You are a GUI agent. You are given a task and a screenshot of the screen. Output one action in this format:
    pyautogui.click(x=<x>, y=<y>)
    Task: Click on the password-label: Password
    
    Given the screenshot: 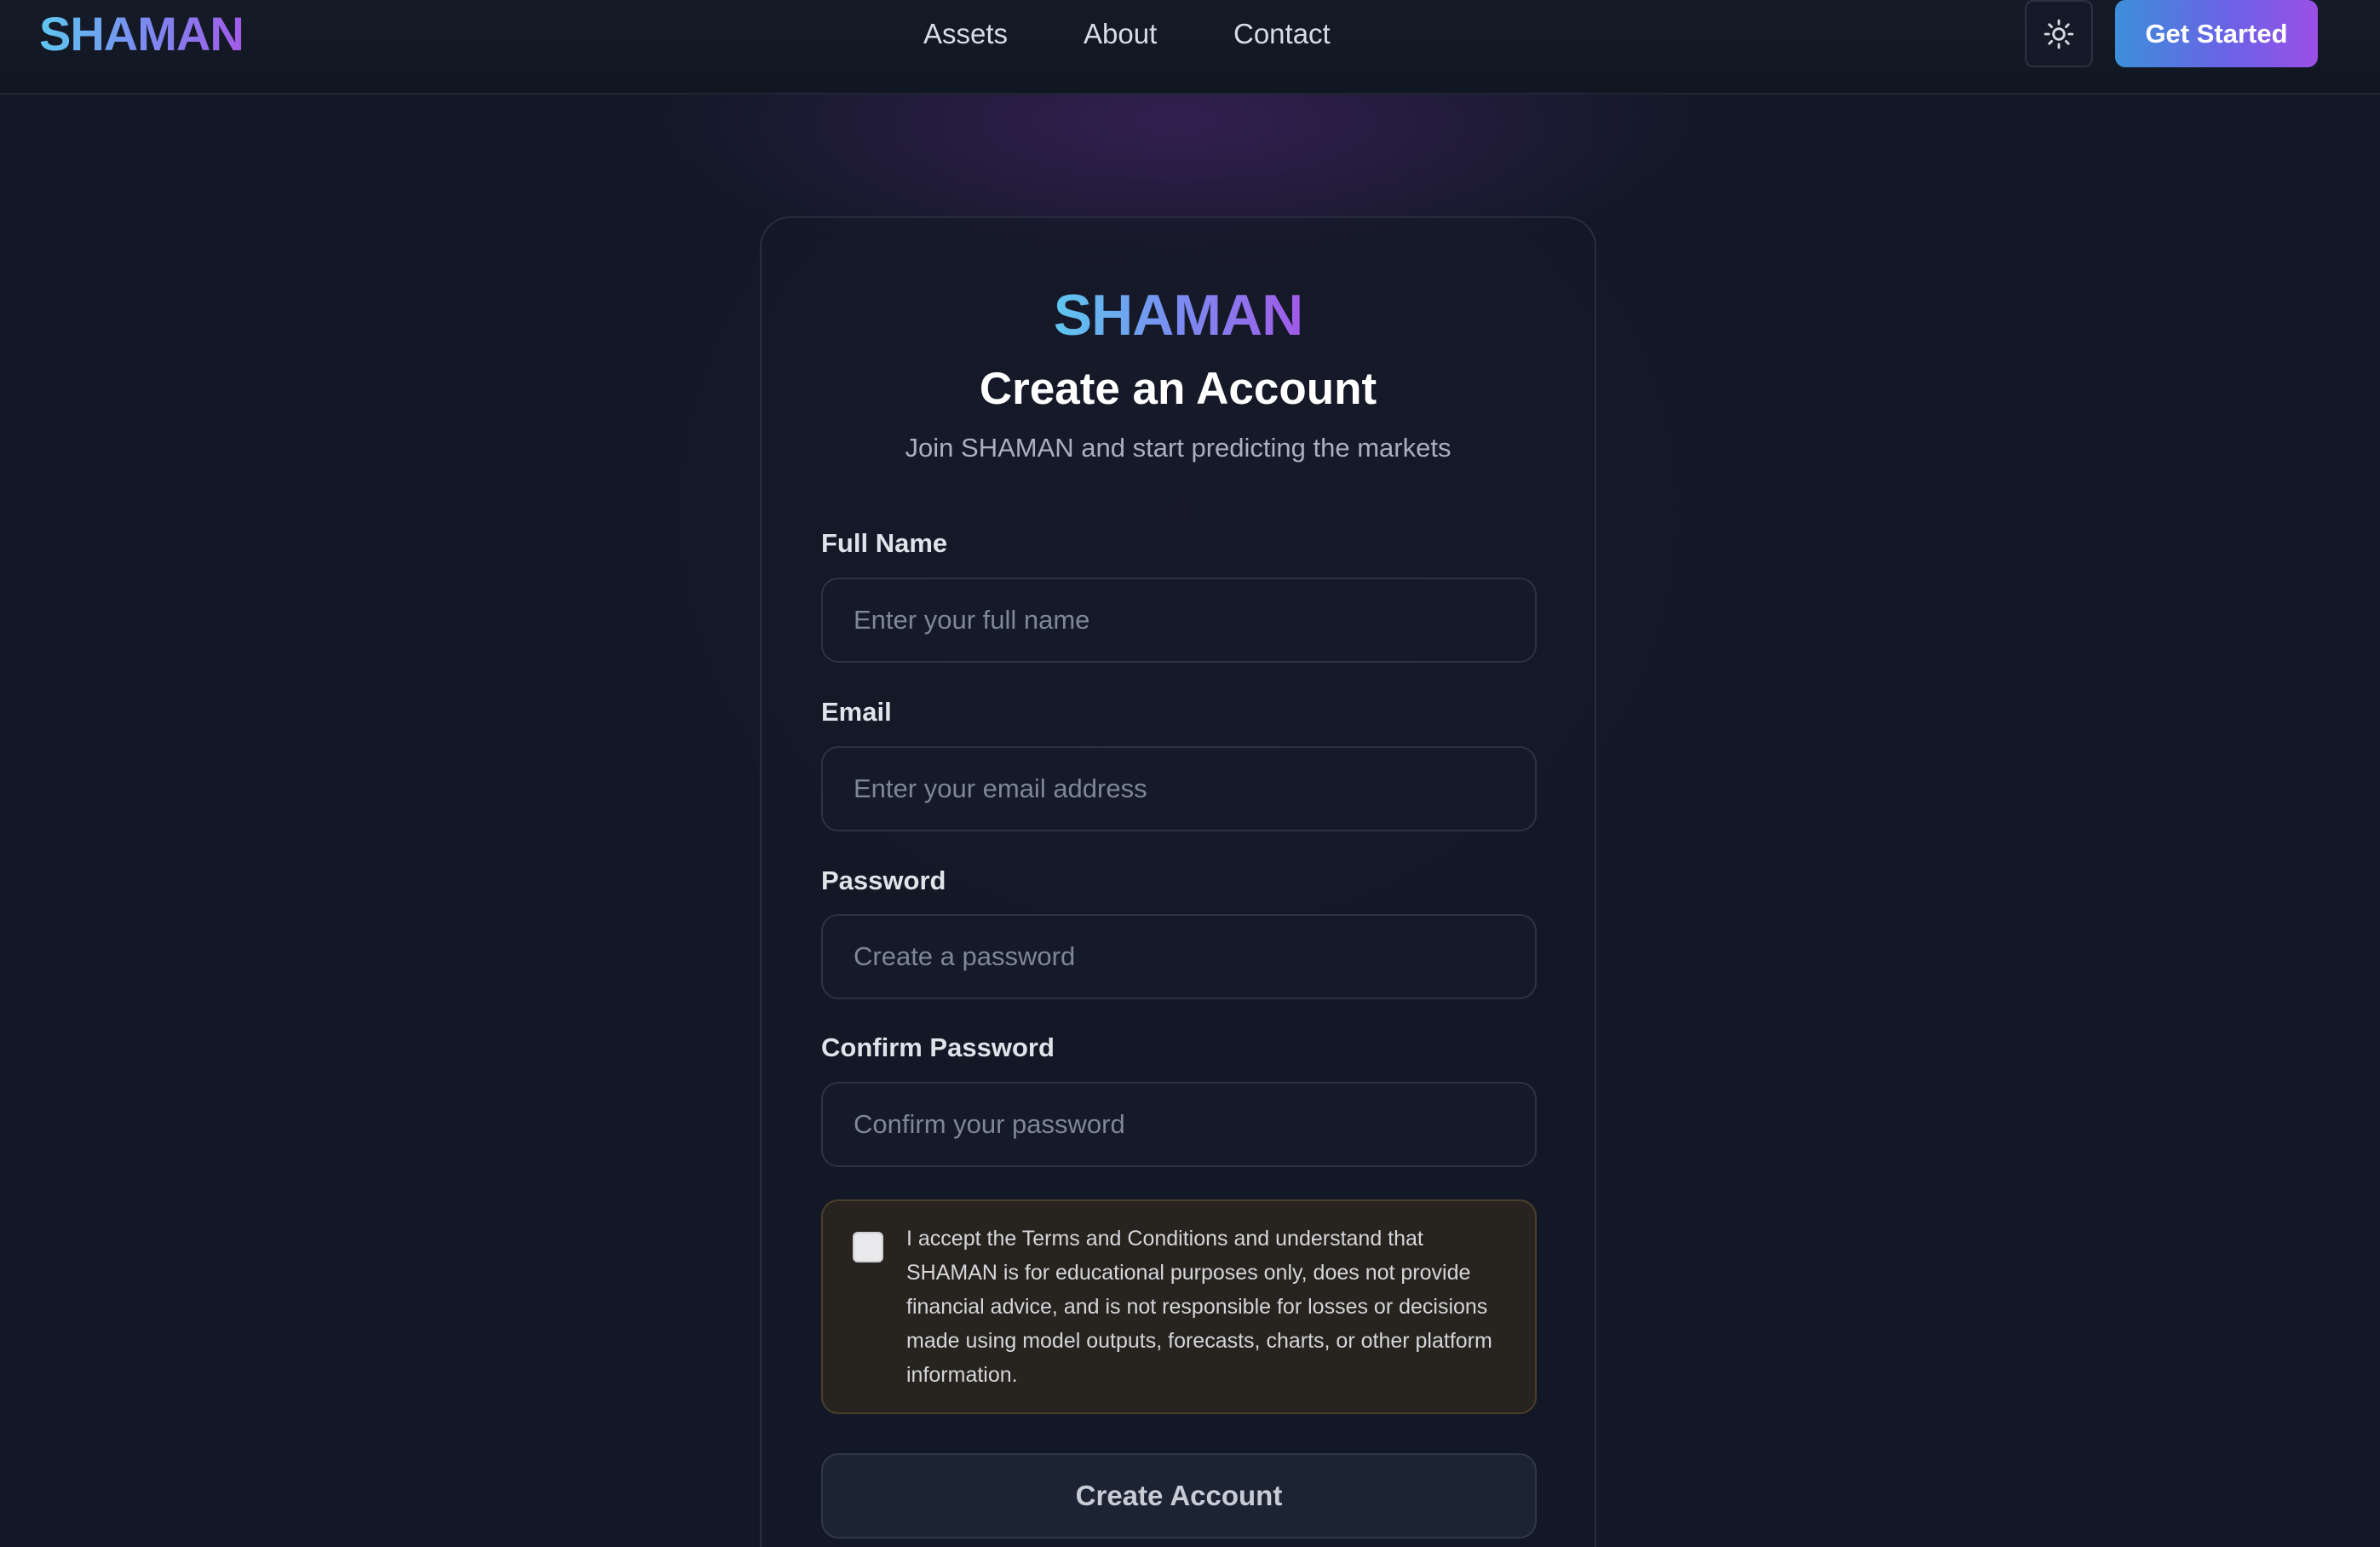 What is the action you would take?
    pyautogui.click(x=884, y=881)
    